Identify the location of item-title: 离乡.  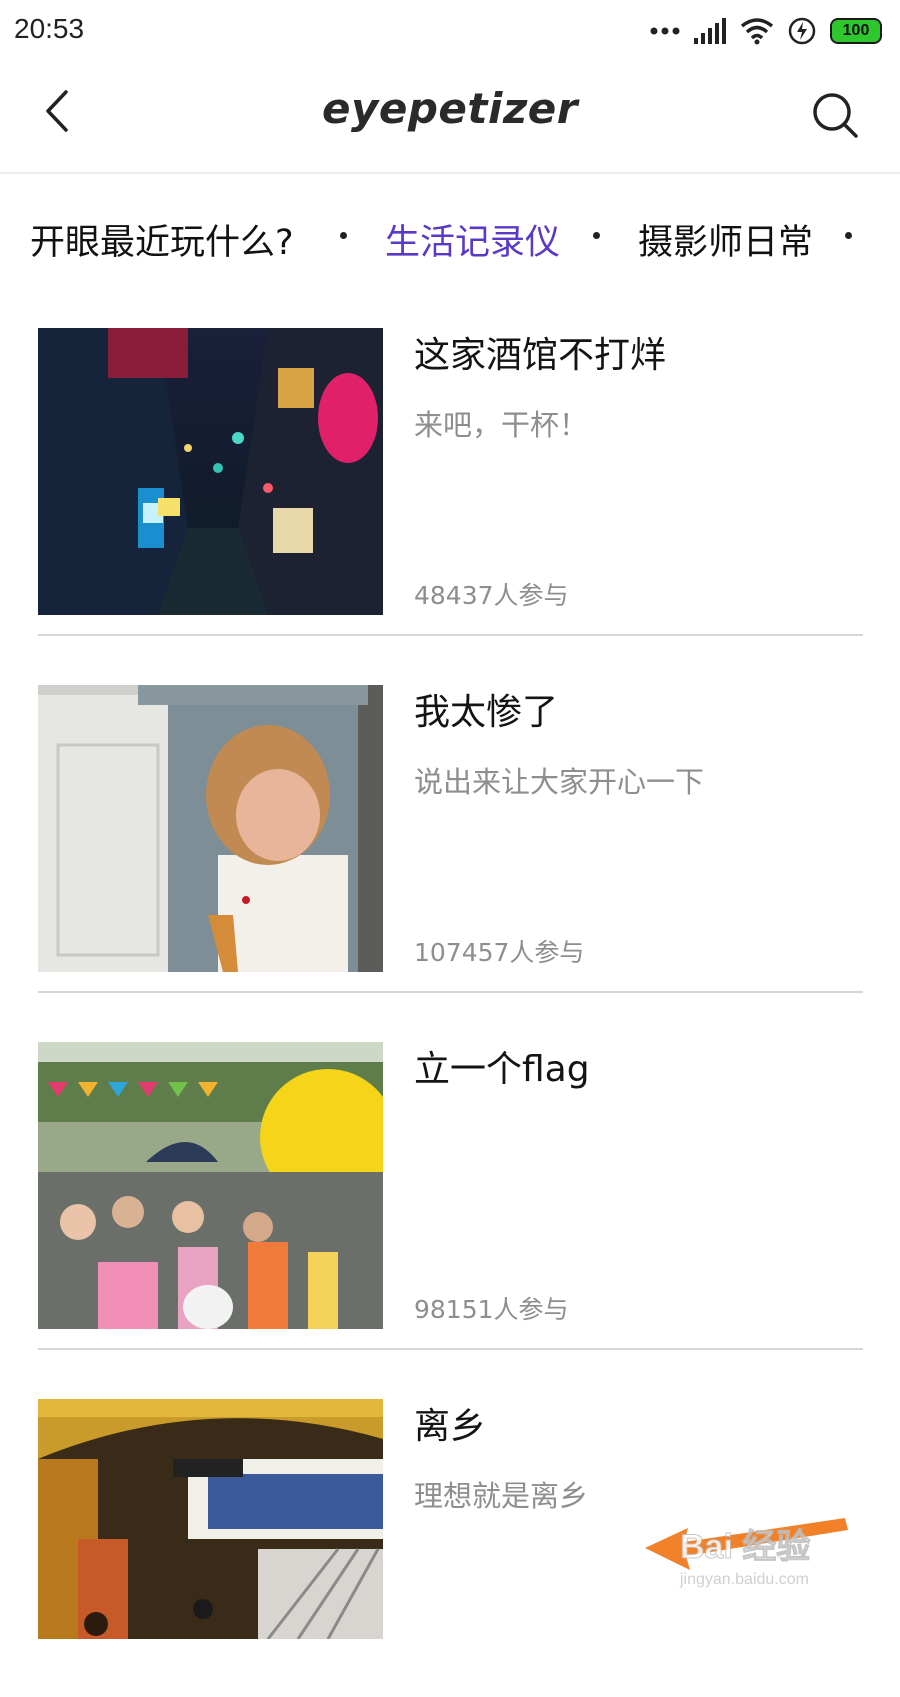
(450, 1426).